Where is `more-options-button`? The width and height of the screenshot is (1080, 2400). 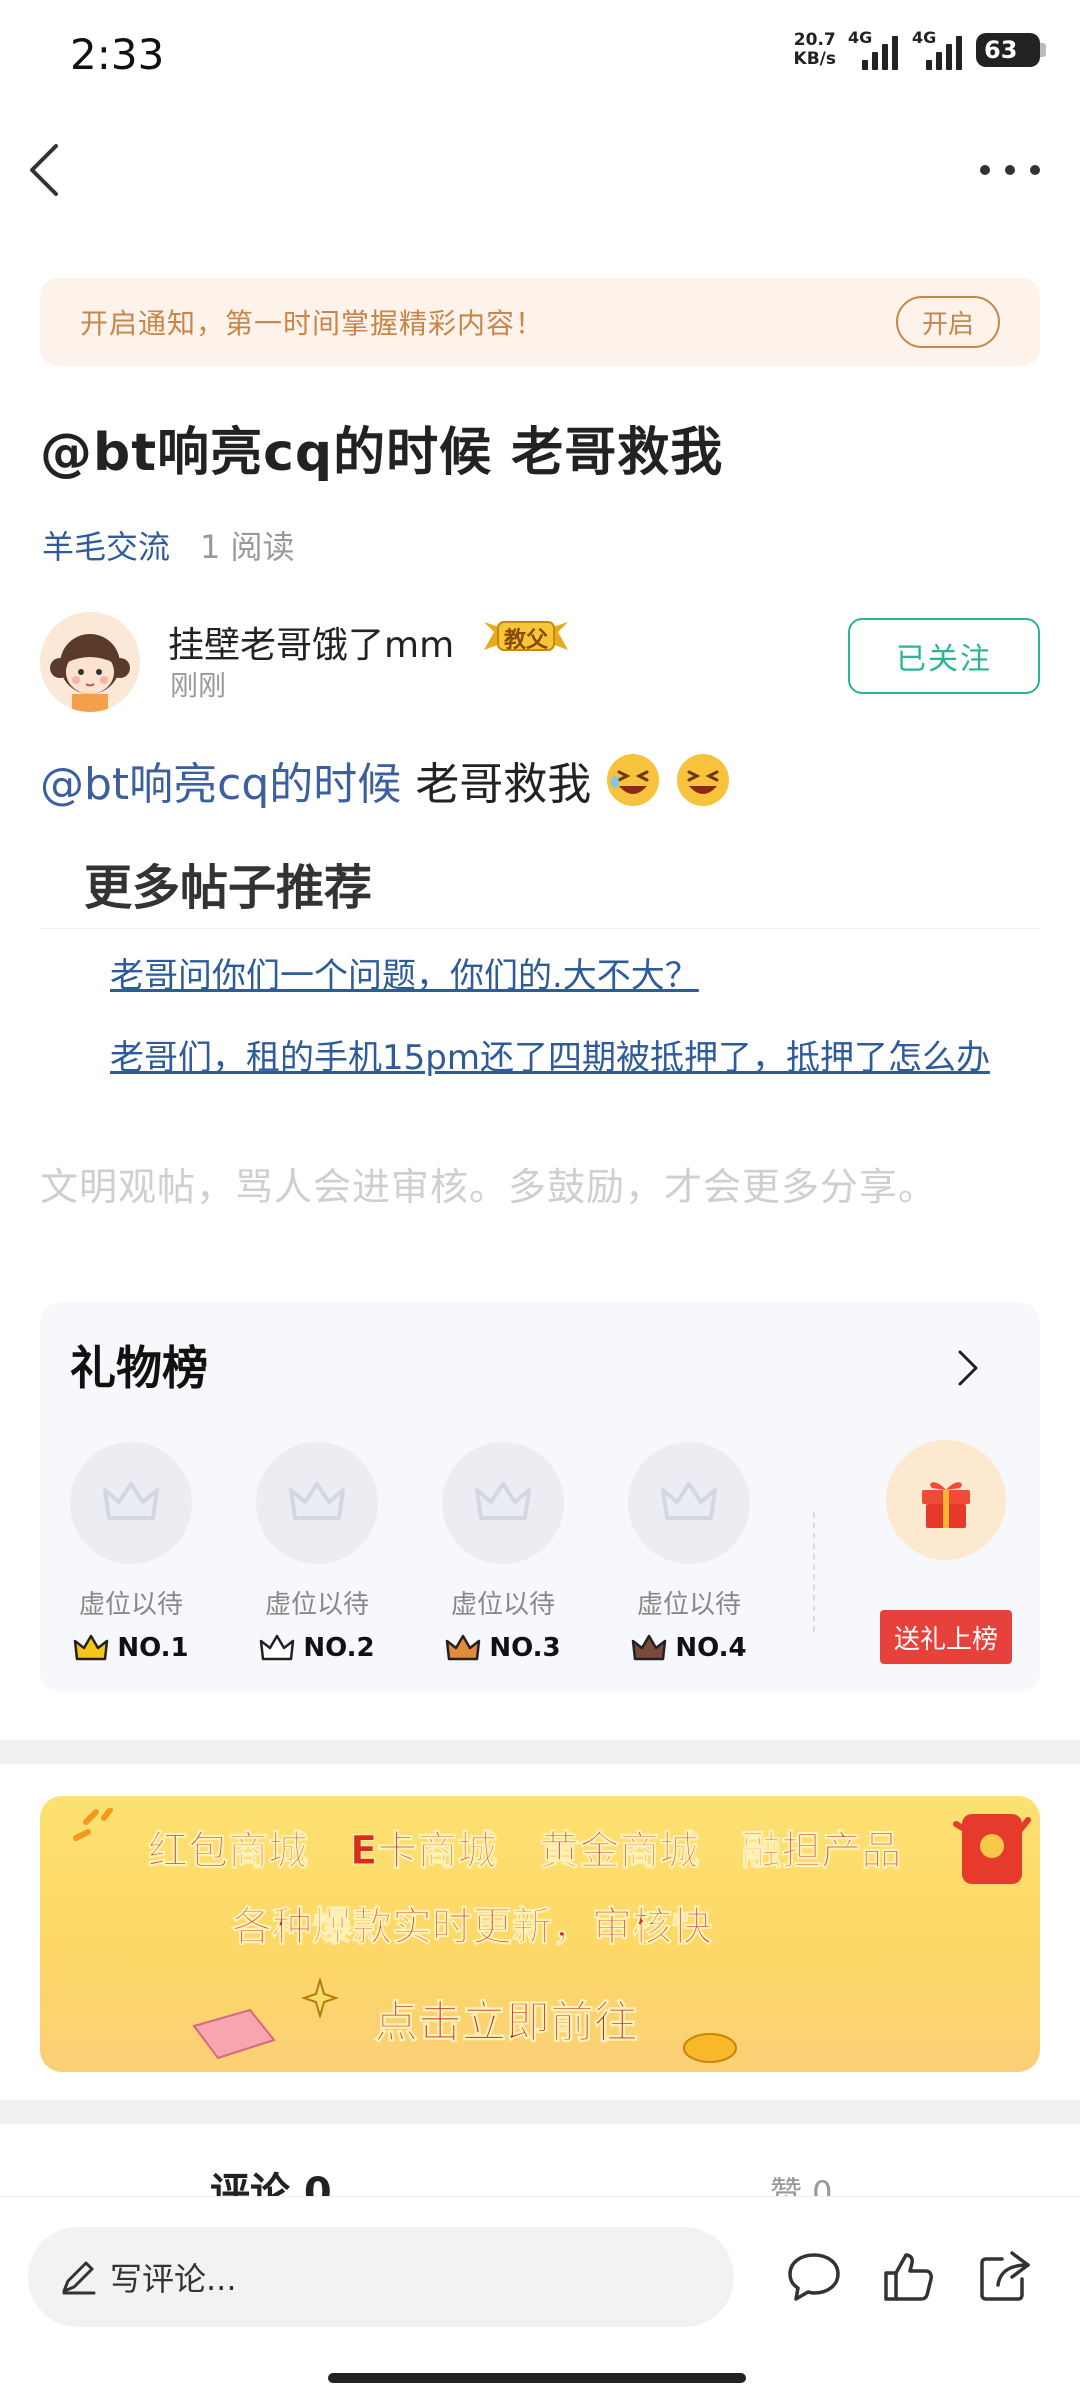 more-options-button is located at coordinates (1010, 170).